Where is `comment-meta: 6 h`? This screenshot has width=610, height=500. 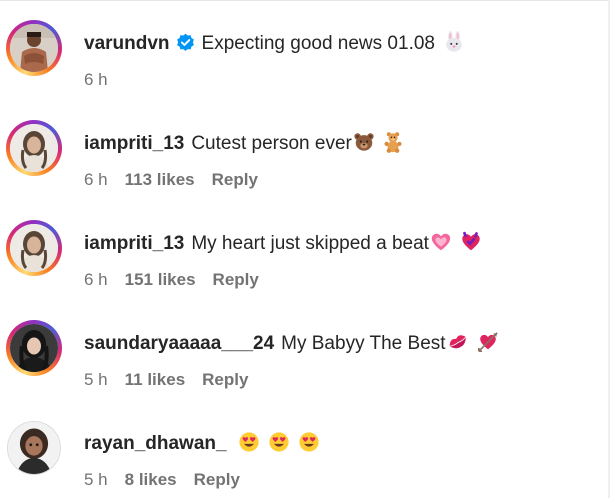
comment-meta: 6 h is located at coordinates (104, 80).